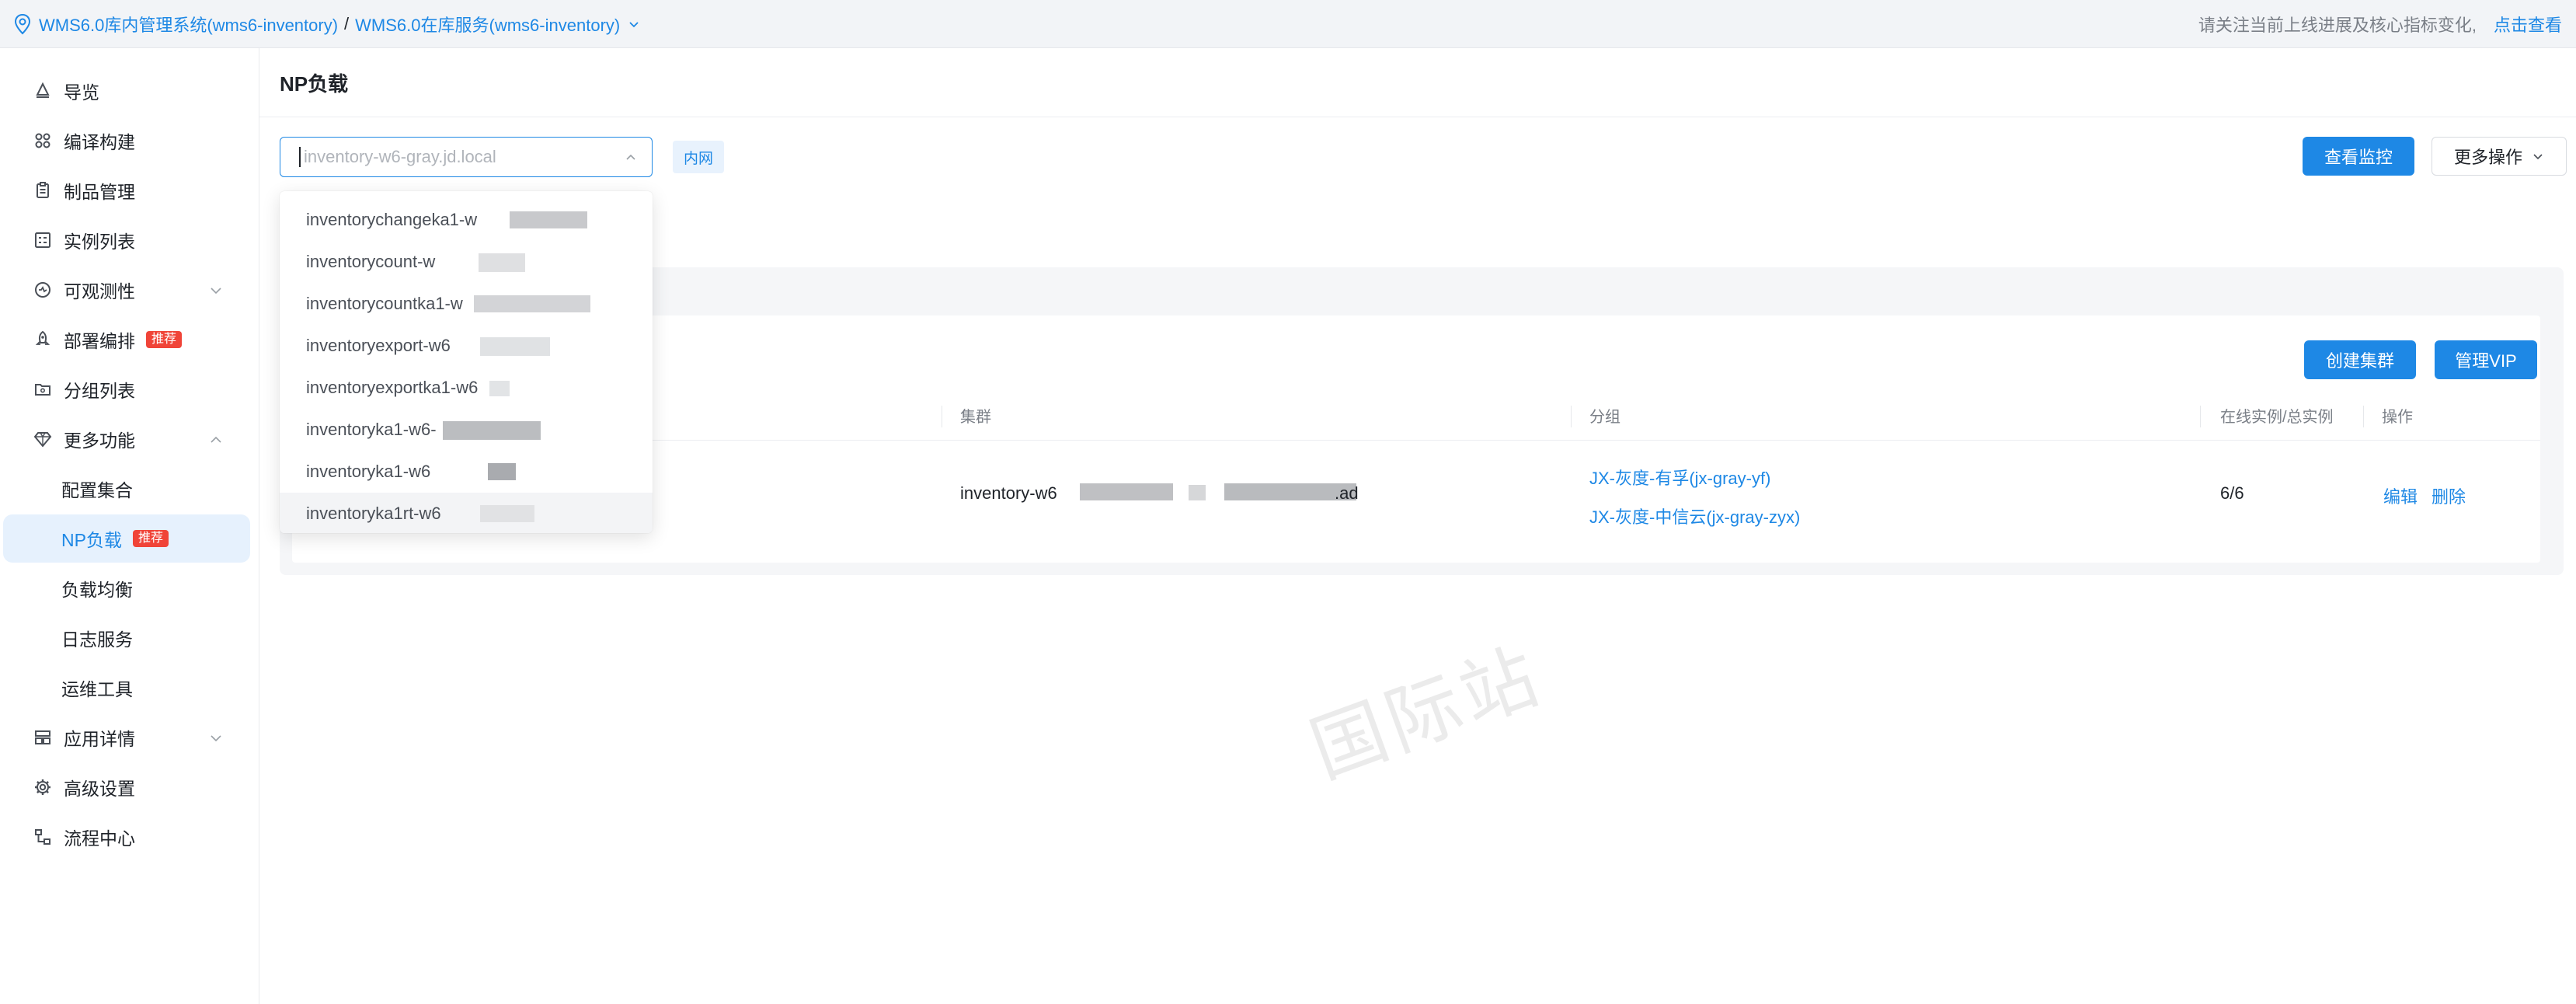 This screenshot has height=1004, width=2576. I want to click on recommend-badge: 推荐, so click(164, 339).